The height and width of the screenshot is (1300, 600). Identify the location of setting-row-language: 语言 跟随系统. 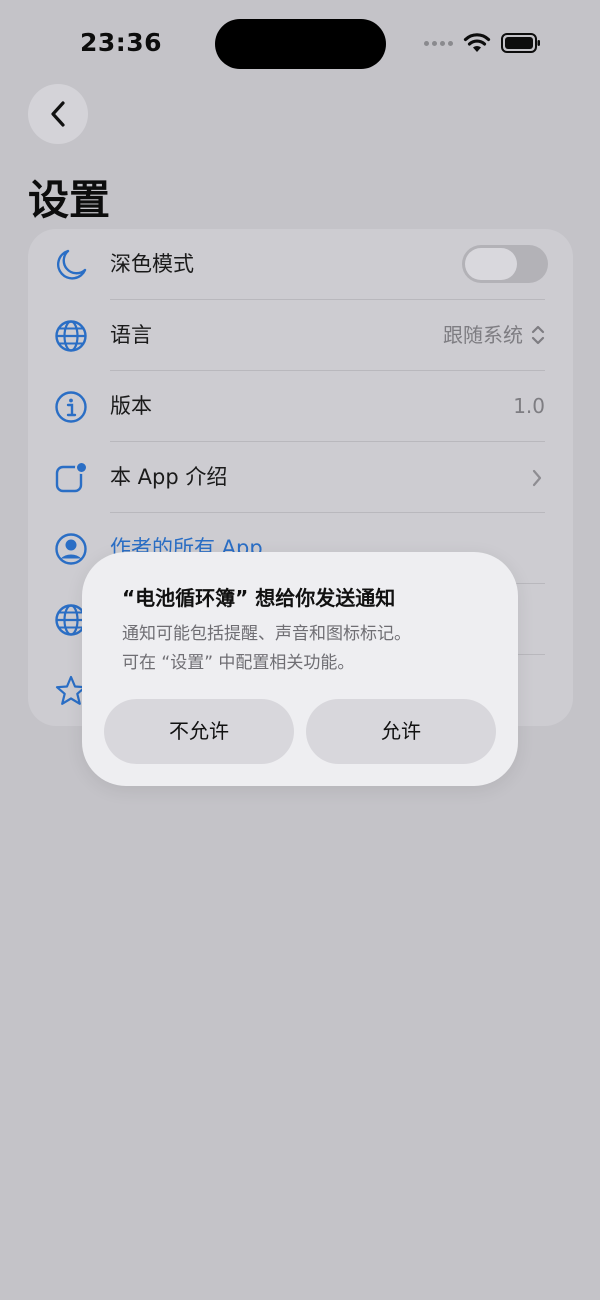
(300, 335).